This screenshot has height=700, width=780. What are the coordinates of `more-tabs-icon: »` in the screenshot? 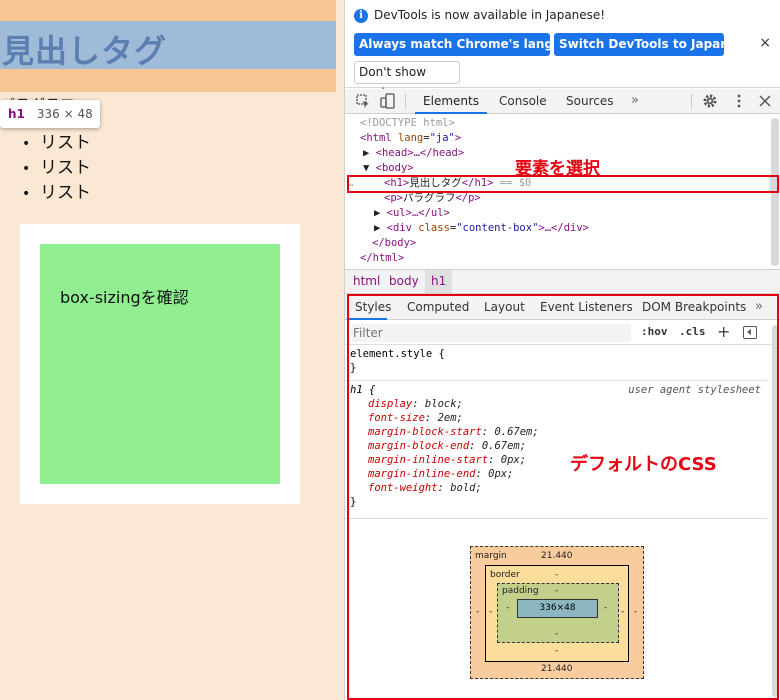 It's located at (635, 101).